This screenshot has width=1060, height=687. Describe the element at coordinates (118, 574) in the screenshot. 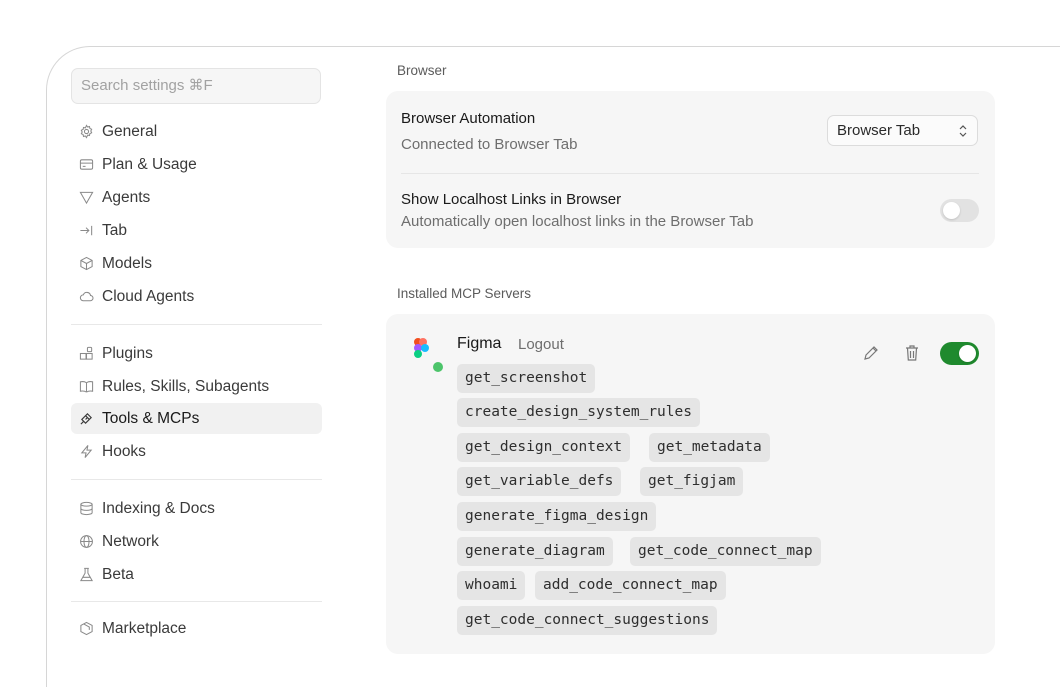

I see `sidebar-item-label: Beta` at that location.